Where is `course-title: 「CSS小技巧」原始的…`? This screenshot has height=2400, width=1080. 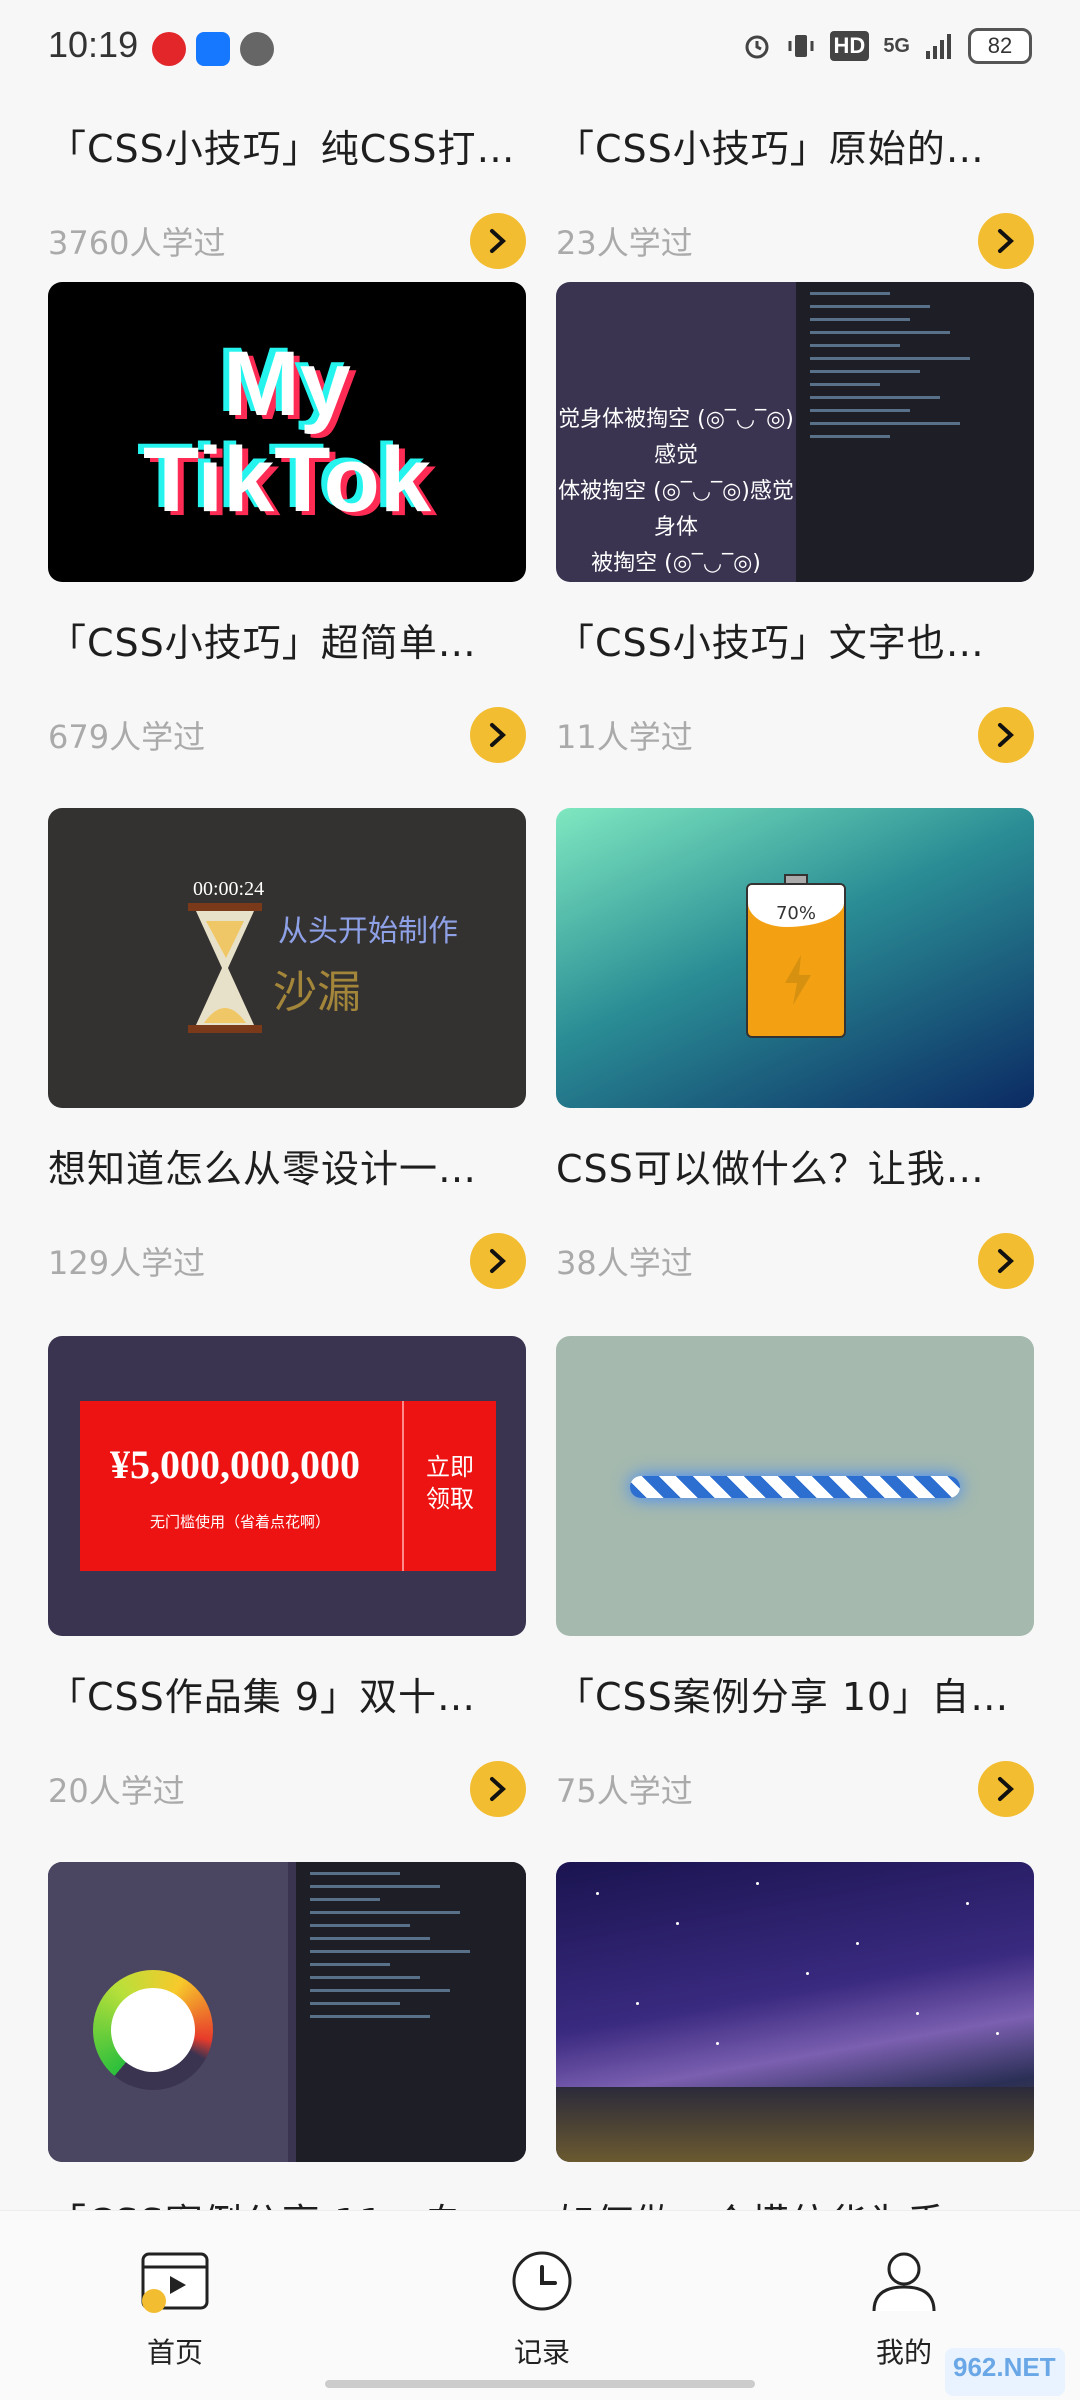
course-title: 「CSS小技巧」原始的… is located at coordinates (770, 149).